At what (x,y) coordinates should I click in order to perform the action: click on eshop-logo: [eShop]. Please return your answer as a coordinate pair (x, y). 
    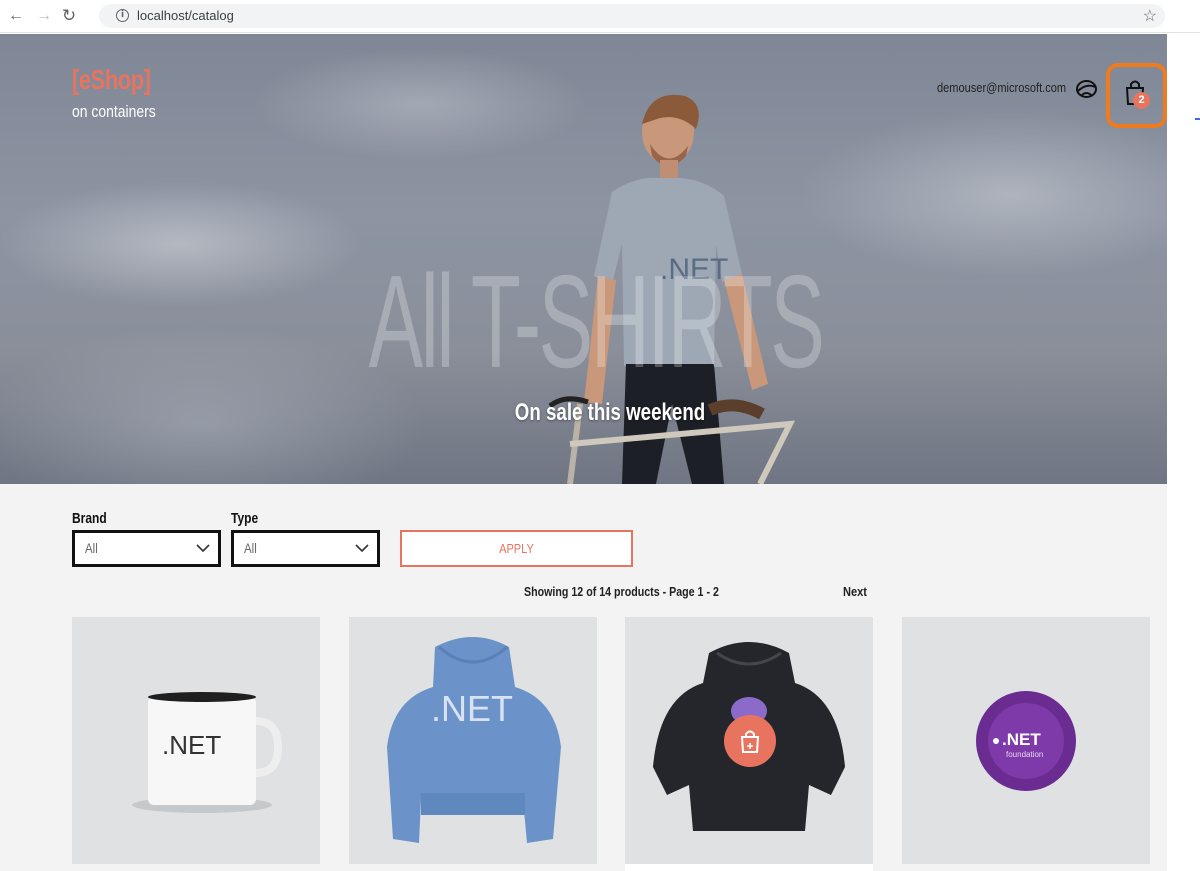
    Looking at the image, I should click on (111, 80).